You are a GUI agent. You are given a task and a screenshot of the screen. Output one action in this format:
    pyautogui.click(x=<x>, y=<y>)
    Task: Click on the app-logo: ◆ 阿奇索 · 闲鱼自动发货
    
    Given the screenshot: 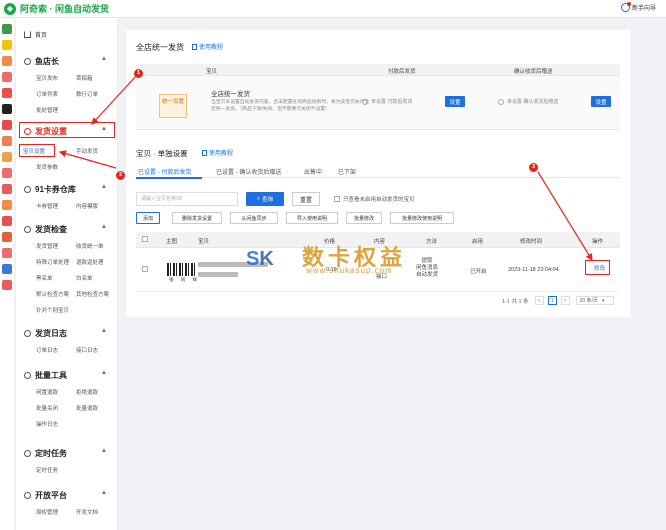 What is the action you would take?
    pyautogui.click(x=56, y=8)
    